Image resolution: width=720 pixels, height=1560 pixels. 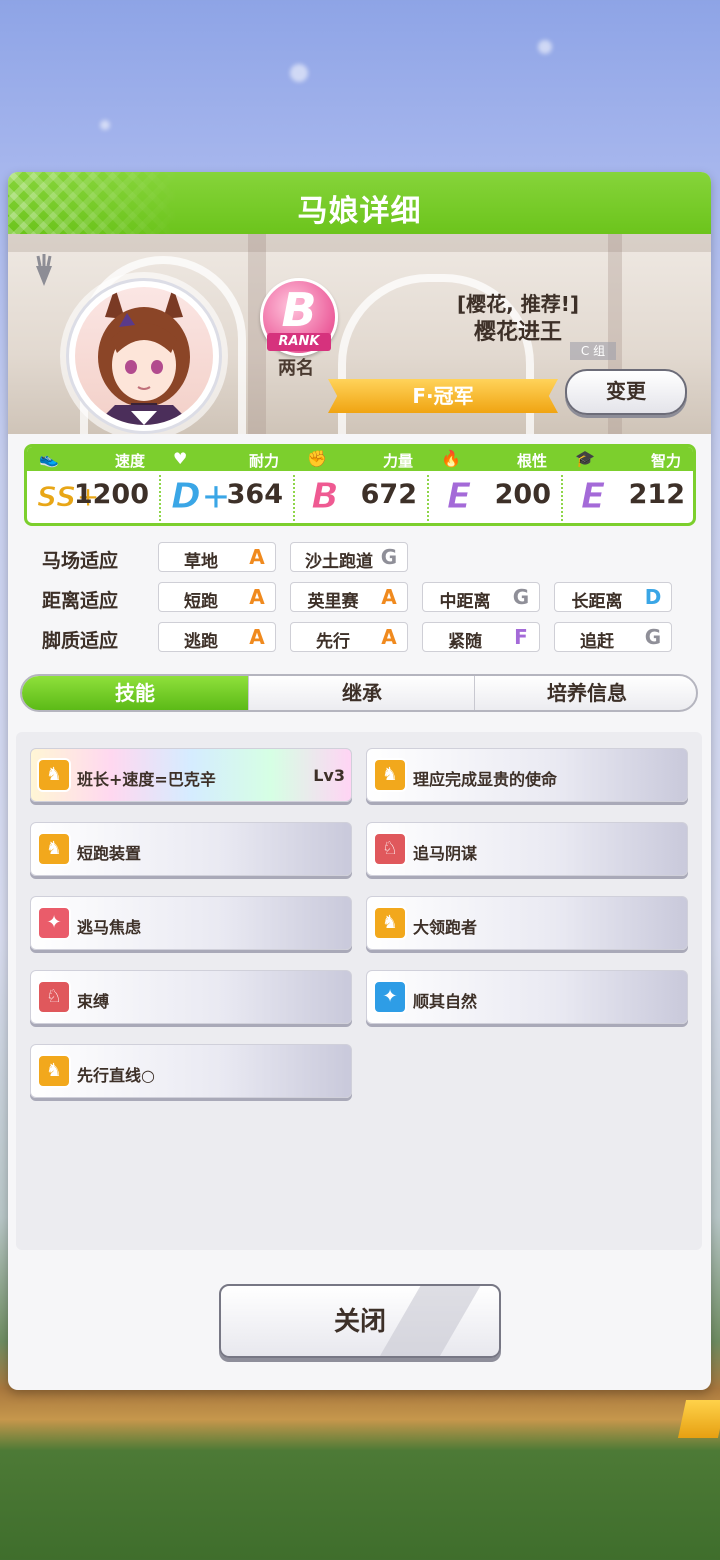 I want to click on skill-item: ✦ 顺其自然, so click(x=527, y=997).